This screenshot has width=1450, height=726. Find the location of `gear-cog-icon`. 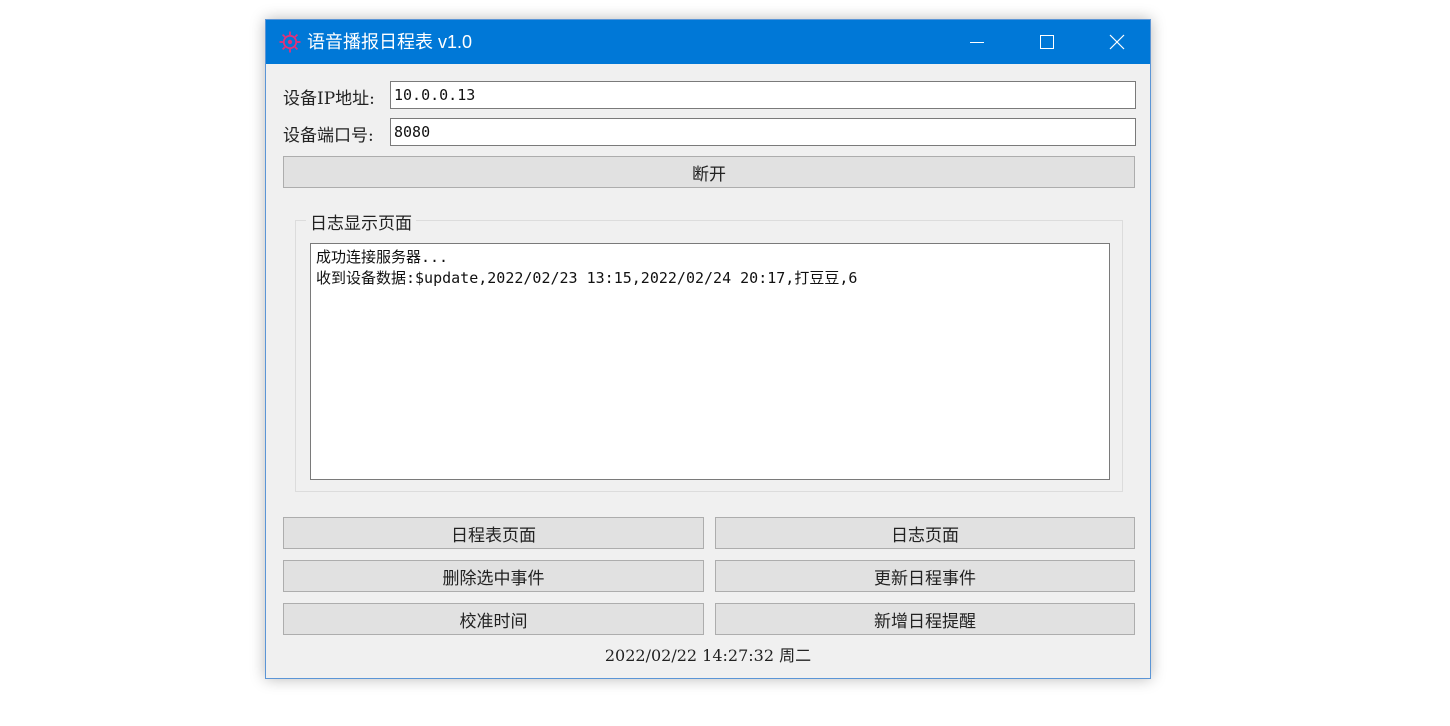

gear-cog-icon is located at coordinates (290, 42).